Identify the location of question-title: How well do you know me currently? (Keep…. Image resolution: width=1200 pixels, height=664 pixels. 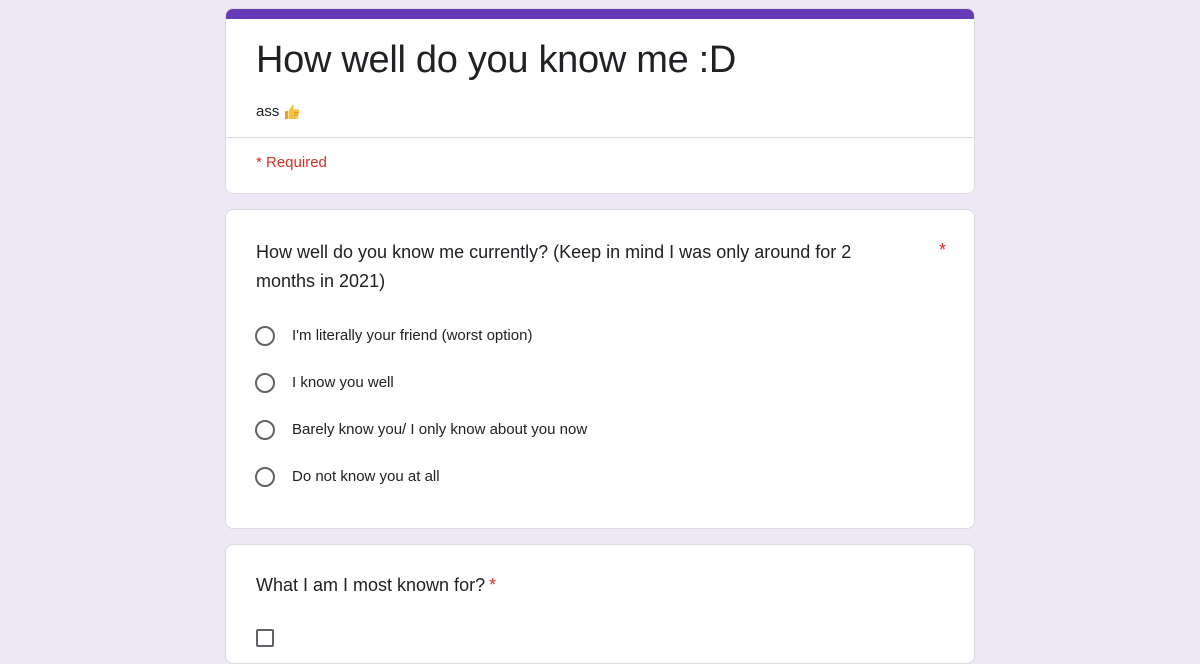
(554, 266).